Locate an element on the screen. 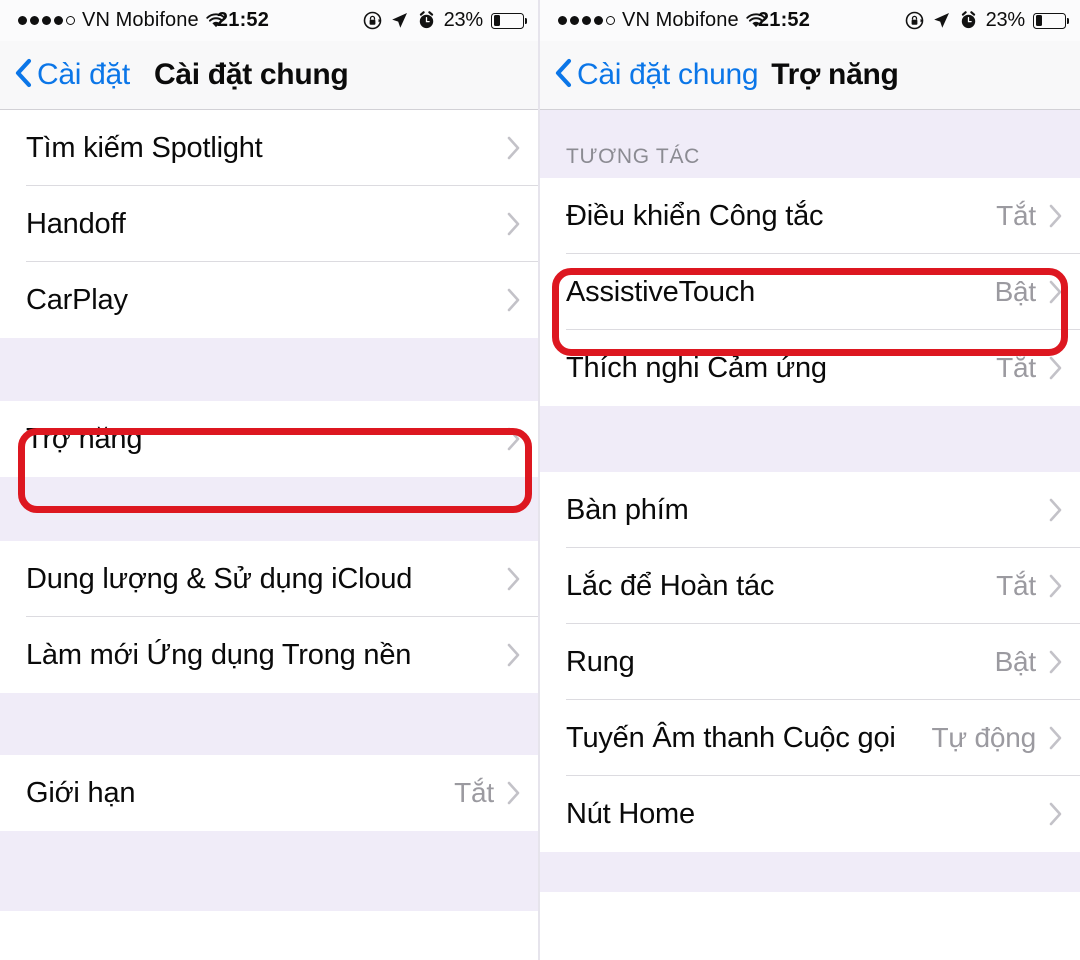 The width and height of the screenshot is (1080, 960). row-label: Nút Home is located at coordinates (630, 813).